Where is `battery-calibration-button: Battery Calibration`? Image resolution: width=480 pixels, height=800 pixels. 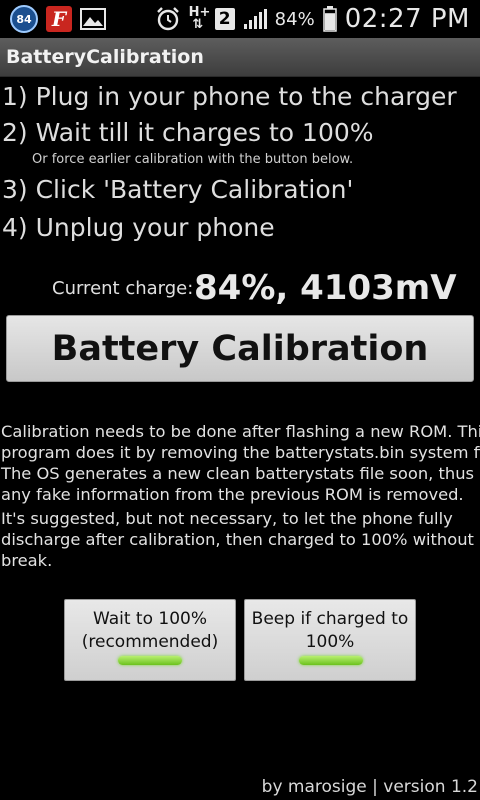
battery-calibration-button: Battery Calibration is located at coordinates (240, 348).